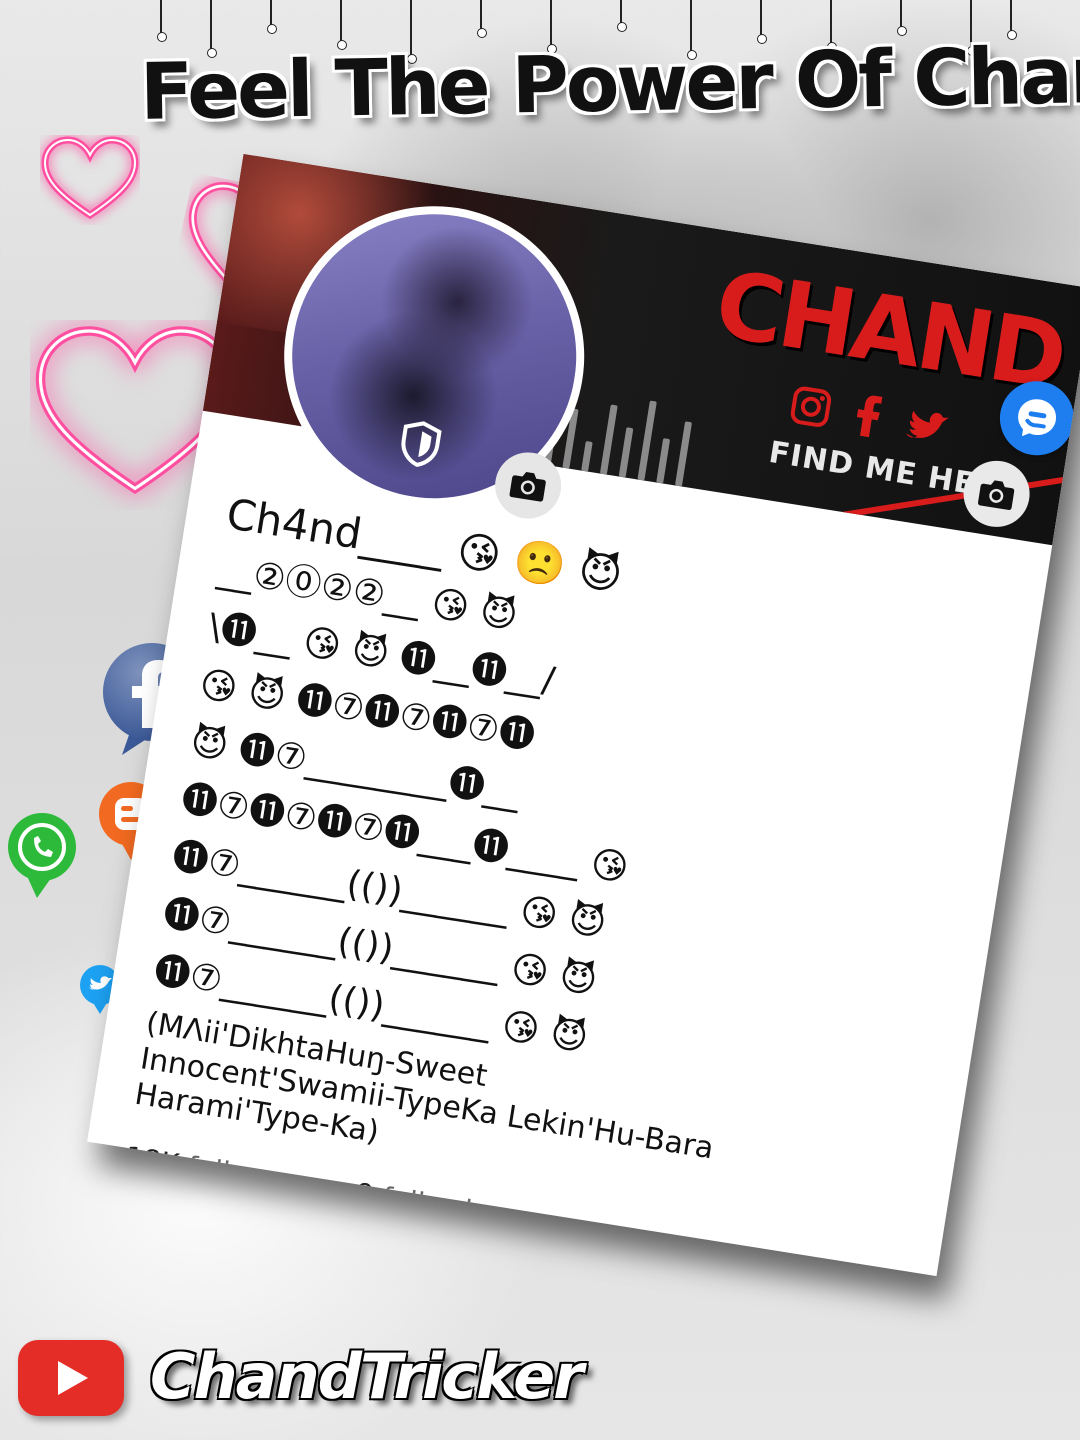 The image size is (1080, 1440). I want to click on following-link: 9 following, so click(431, 1204).